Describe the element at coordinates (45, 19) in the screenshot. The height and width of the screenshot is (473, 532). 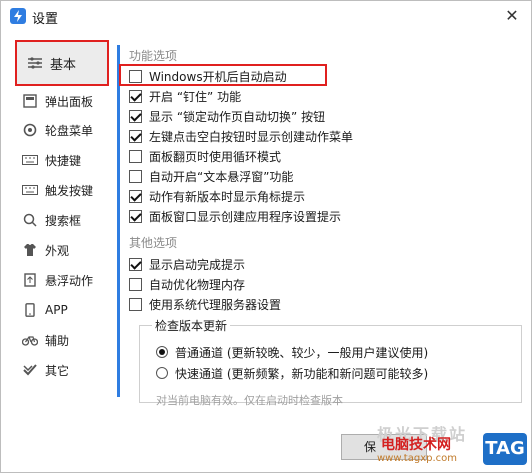
I see `window-title: 设置` at that location.